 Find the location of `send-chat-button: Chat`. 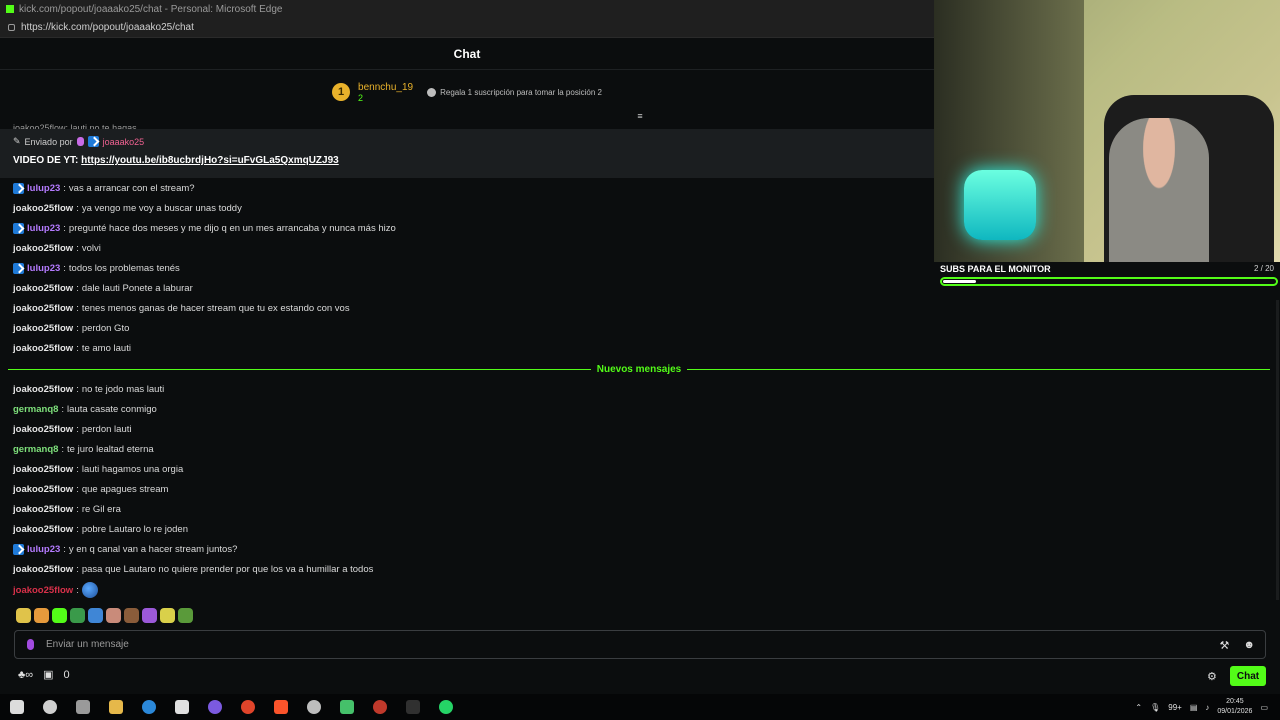

send-chat-button: Chat is located at coordinates (1248, 676).